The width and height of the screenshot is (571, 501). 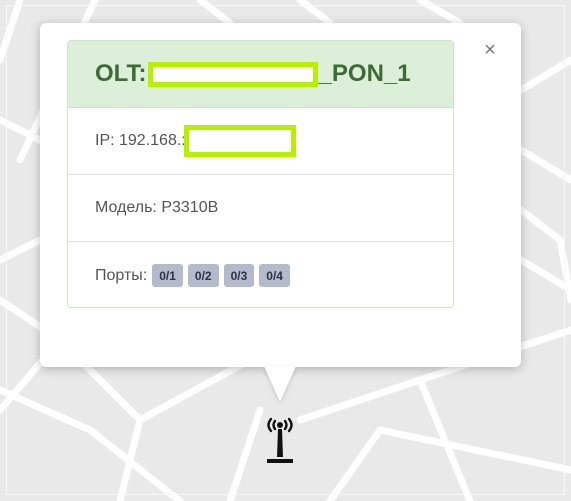 What do you see at coordinates (274, 275) in the screenshot?
I see `port-badge: 0/4` at bounding box center [274, 275].